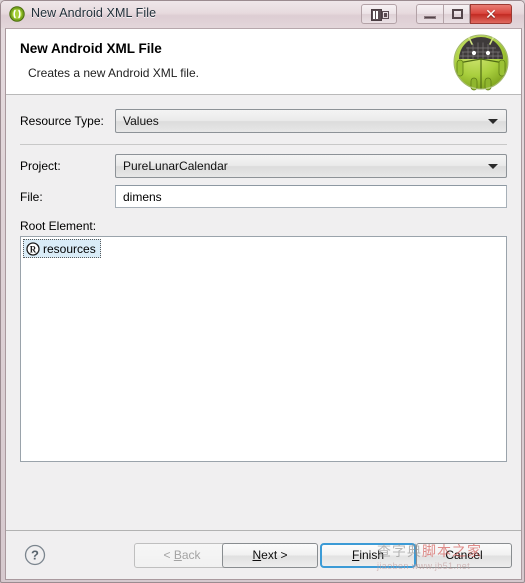 Image resolution: width=525 pixels, height=583 pixels. I want to click on svg-text: R, so click(33, 249).